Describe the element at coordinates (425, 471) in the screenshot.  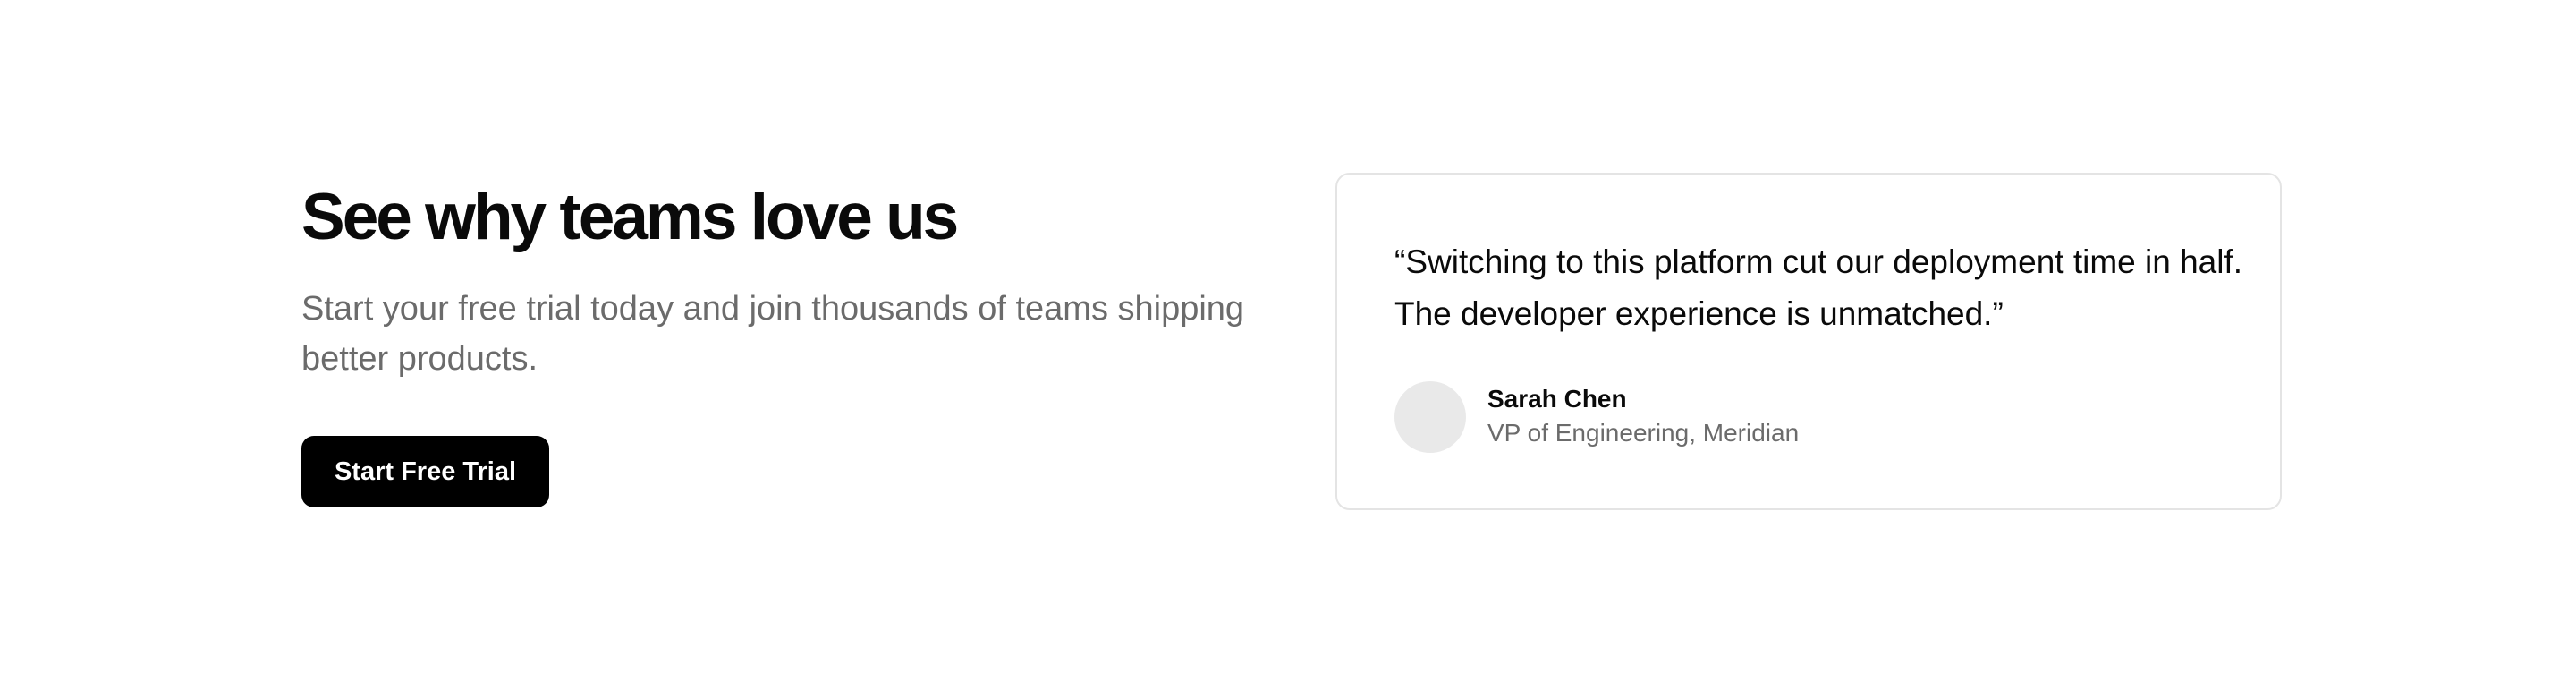
I see `start-free-trial-button: Start Free Trial` at that location.